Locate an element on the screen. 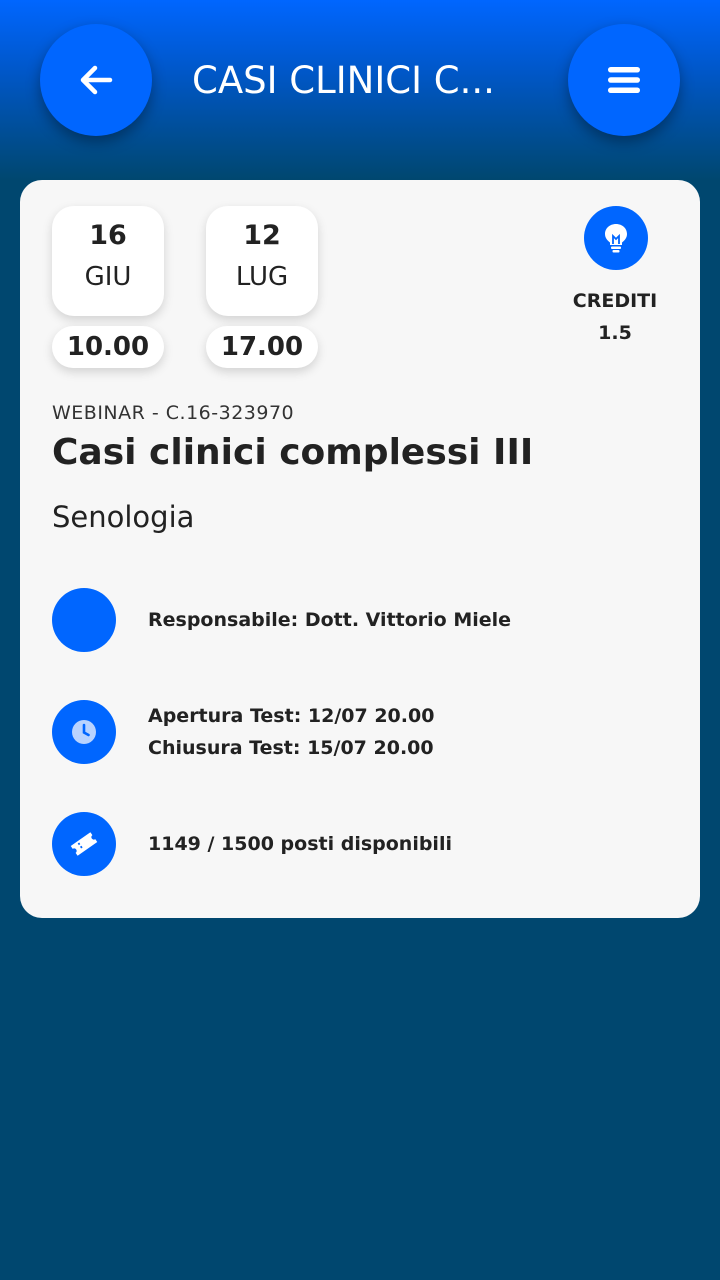 Image resolution: width=720 pixels, height=1280 pixels. start-date: 16 GIU is located at coordinates (108, 261).